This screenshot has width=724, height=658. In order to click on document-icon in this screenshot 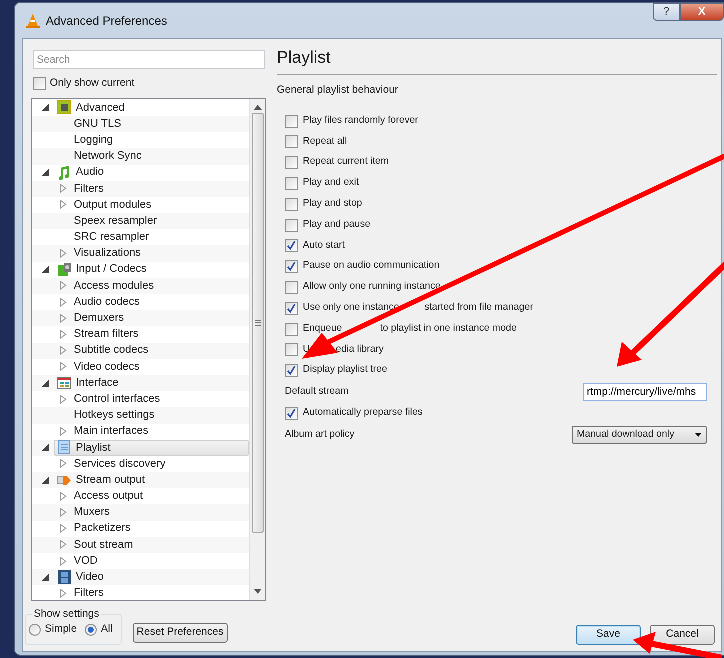, I will do `click(64, 448)`.